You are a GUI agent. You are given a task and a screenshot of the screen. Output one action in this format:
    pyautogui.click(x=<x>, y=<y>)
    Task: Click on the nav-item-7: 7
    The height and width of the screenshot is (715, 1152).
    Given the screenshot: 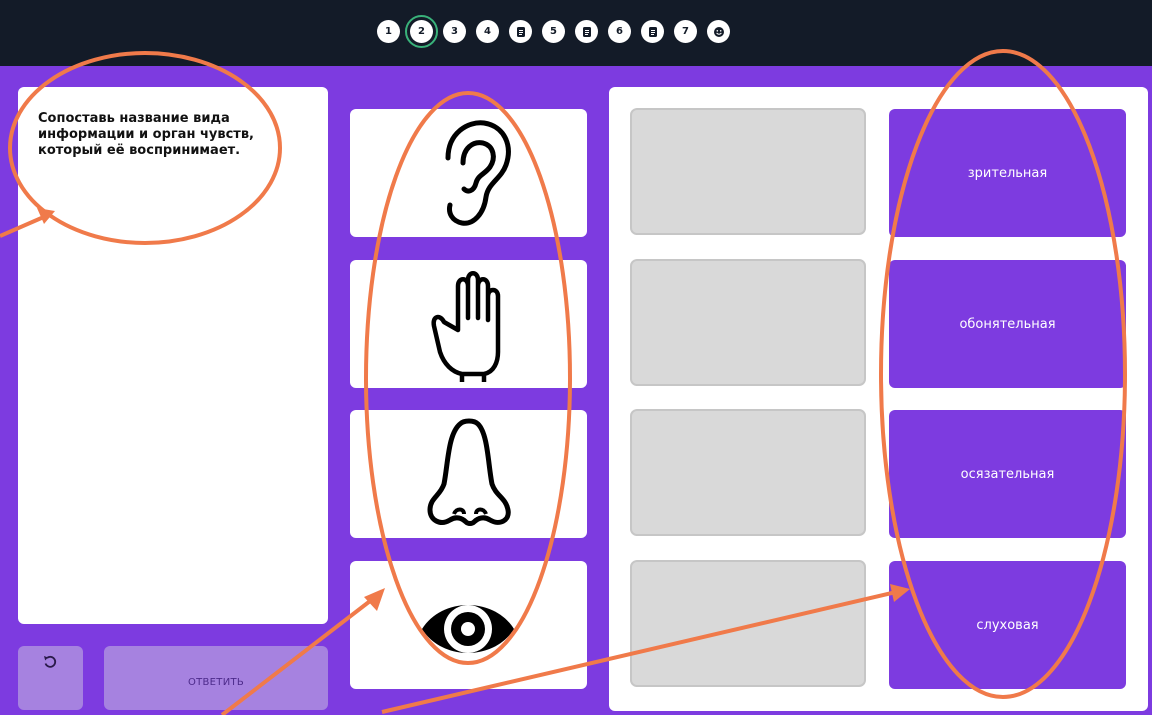 What is the action you would take?
    pyautogui.click(x=685, y=31)
    